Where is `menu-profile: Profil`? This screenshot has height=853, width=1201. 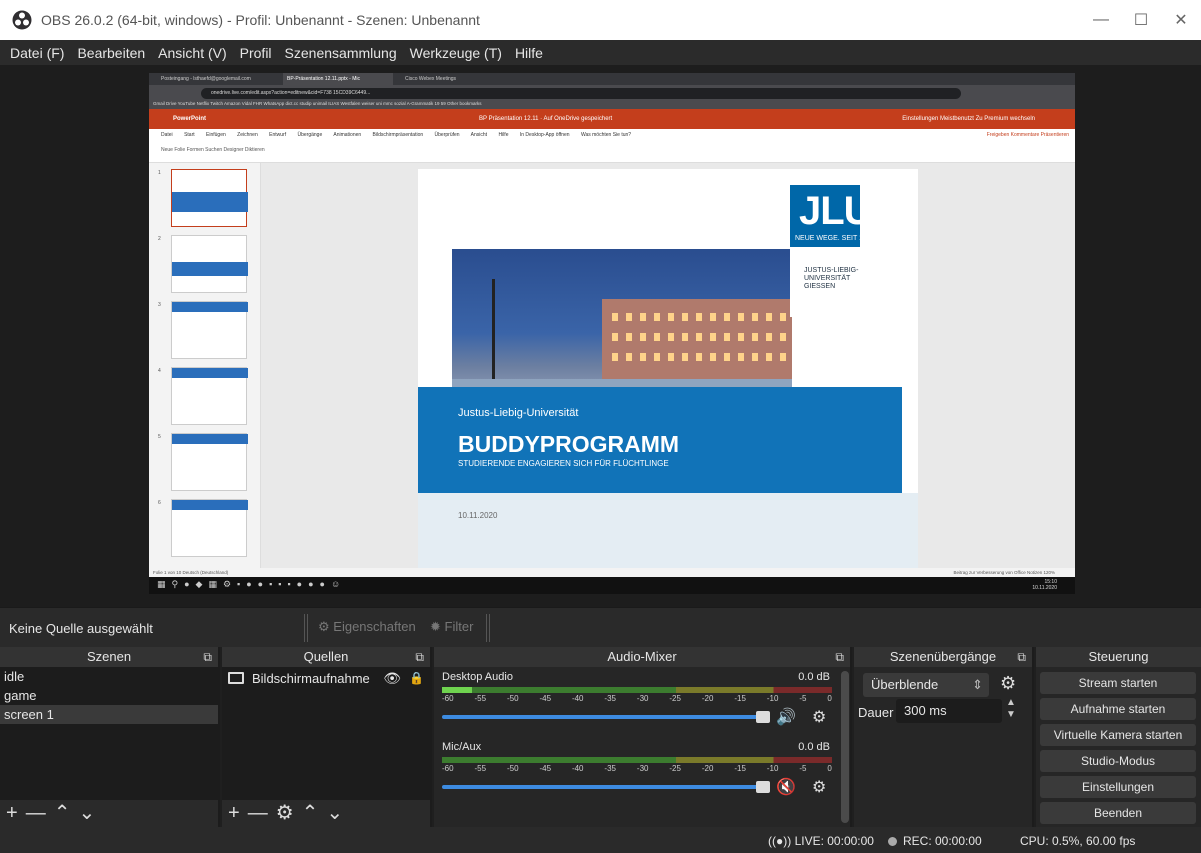
menu-profile: Profil is located at coordinates (256, 53).